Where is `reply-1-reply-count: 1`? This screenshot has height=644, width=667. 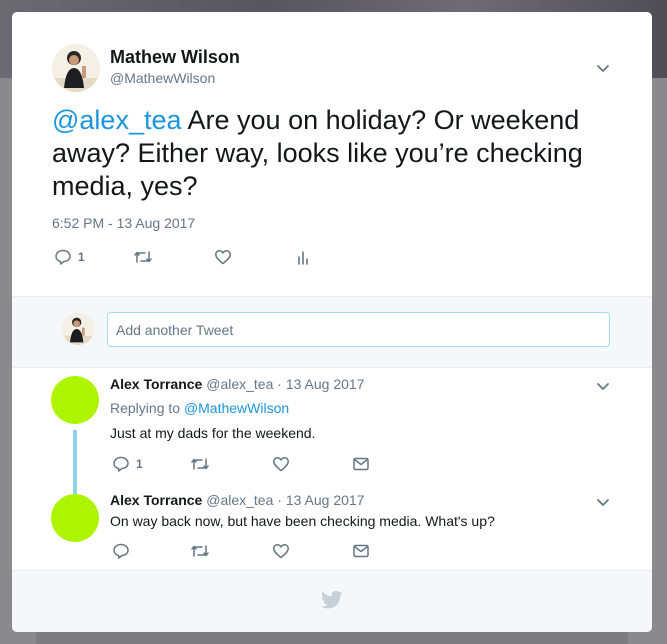 reply-1-reply-count: 1 is located at coordinates (139, 464).